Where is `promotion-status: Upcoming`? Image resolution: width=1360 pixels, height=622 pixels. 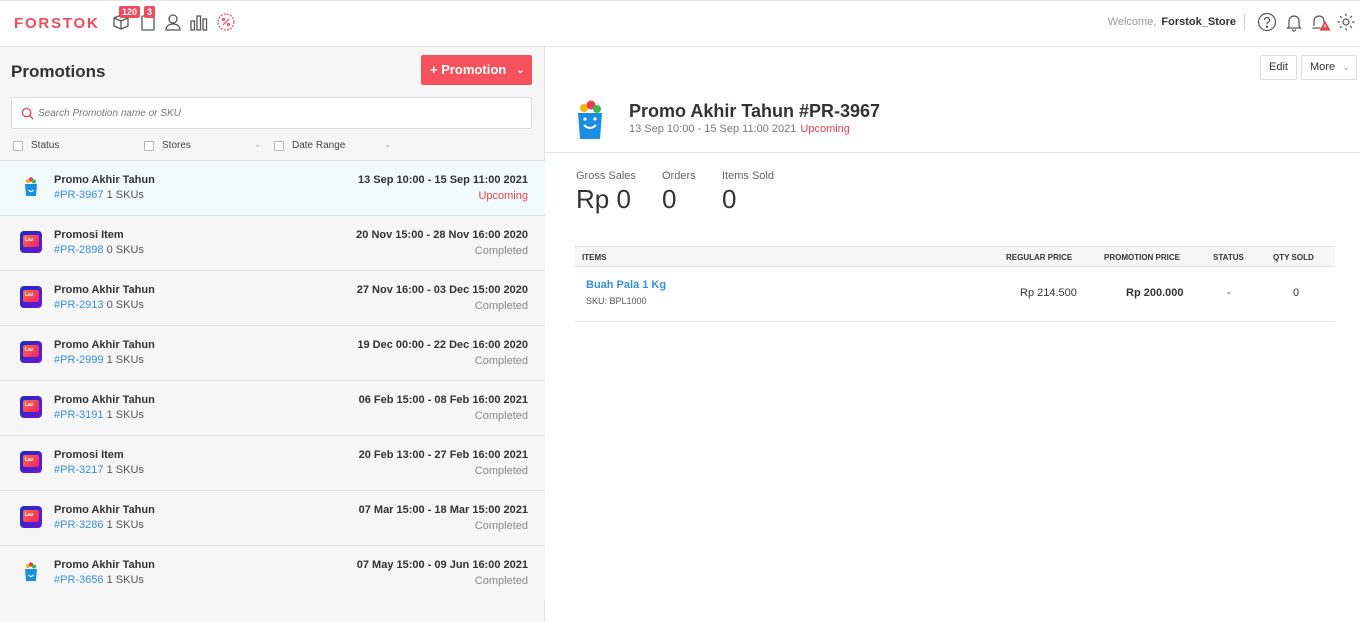
promotion-status: Upcoming is located at coordinates (503, 196).